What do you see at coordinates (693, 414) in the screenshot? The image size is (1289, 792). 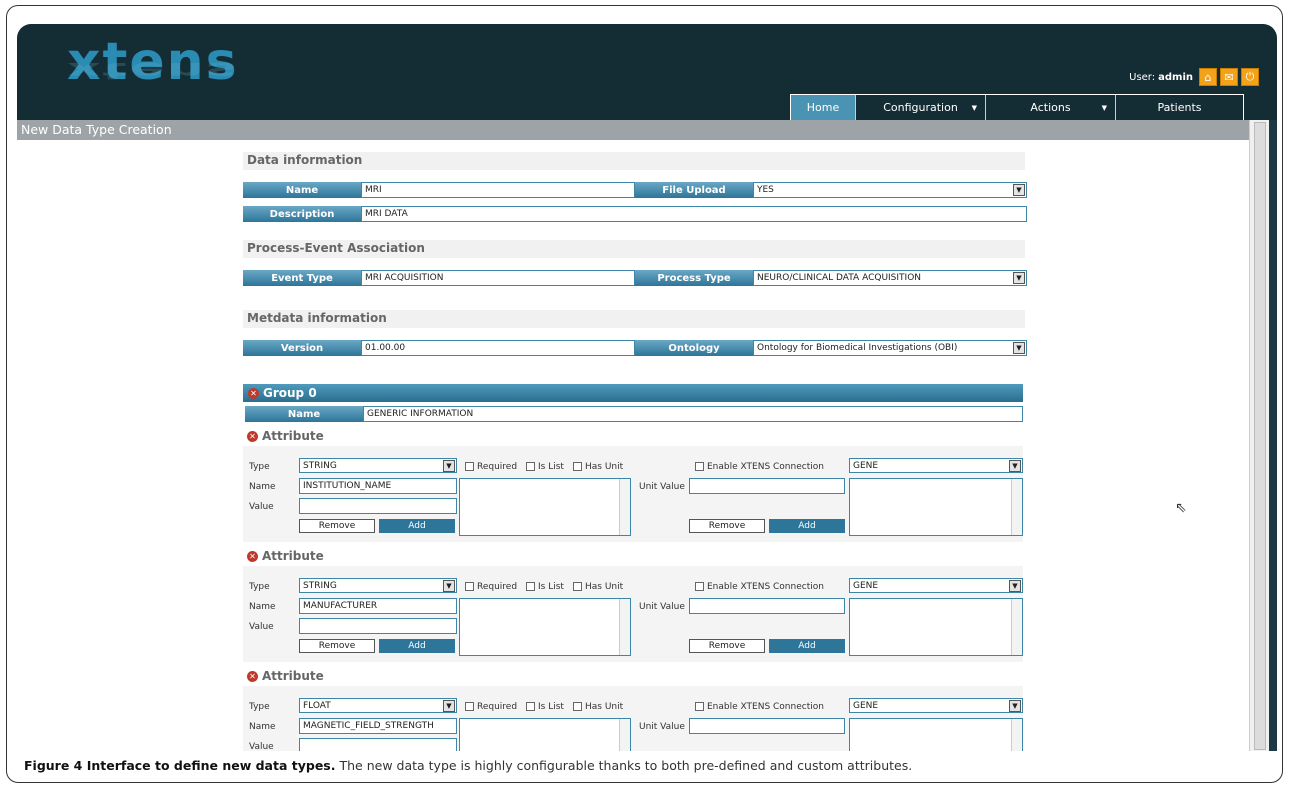 I see `group-name-input: GENERIC INFORMATION` at bounding box center [693, 414].